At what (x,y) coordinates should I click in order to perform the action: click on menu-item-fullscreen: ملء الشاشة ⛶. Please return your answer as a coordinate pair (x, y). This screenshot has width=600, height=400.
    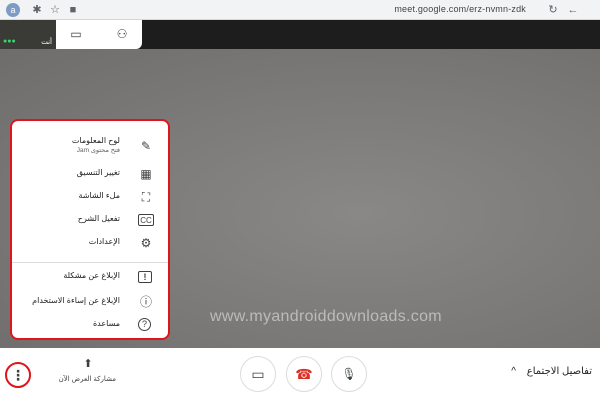
    Looking at the image, I should click on (90, 197).